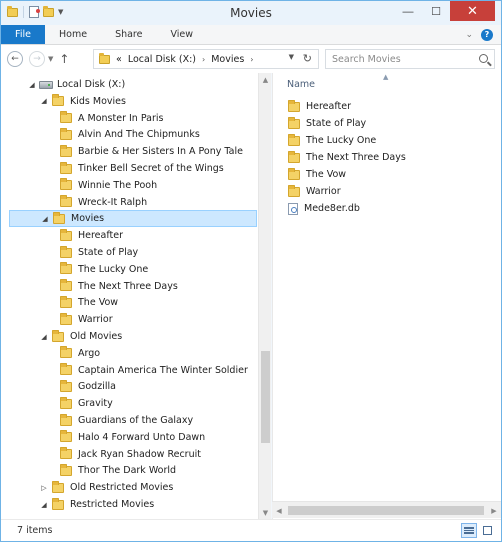 This screenshot has height=542, width=502. I want to click on up-button: ↑, so click(64, 59).